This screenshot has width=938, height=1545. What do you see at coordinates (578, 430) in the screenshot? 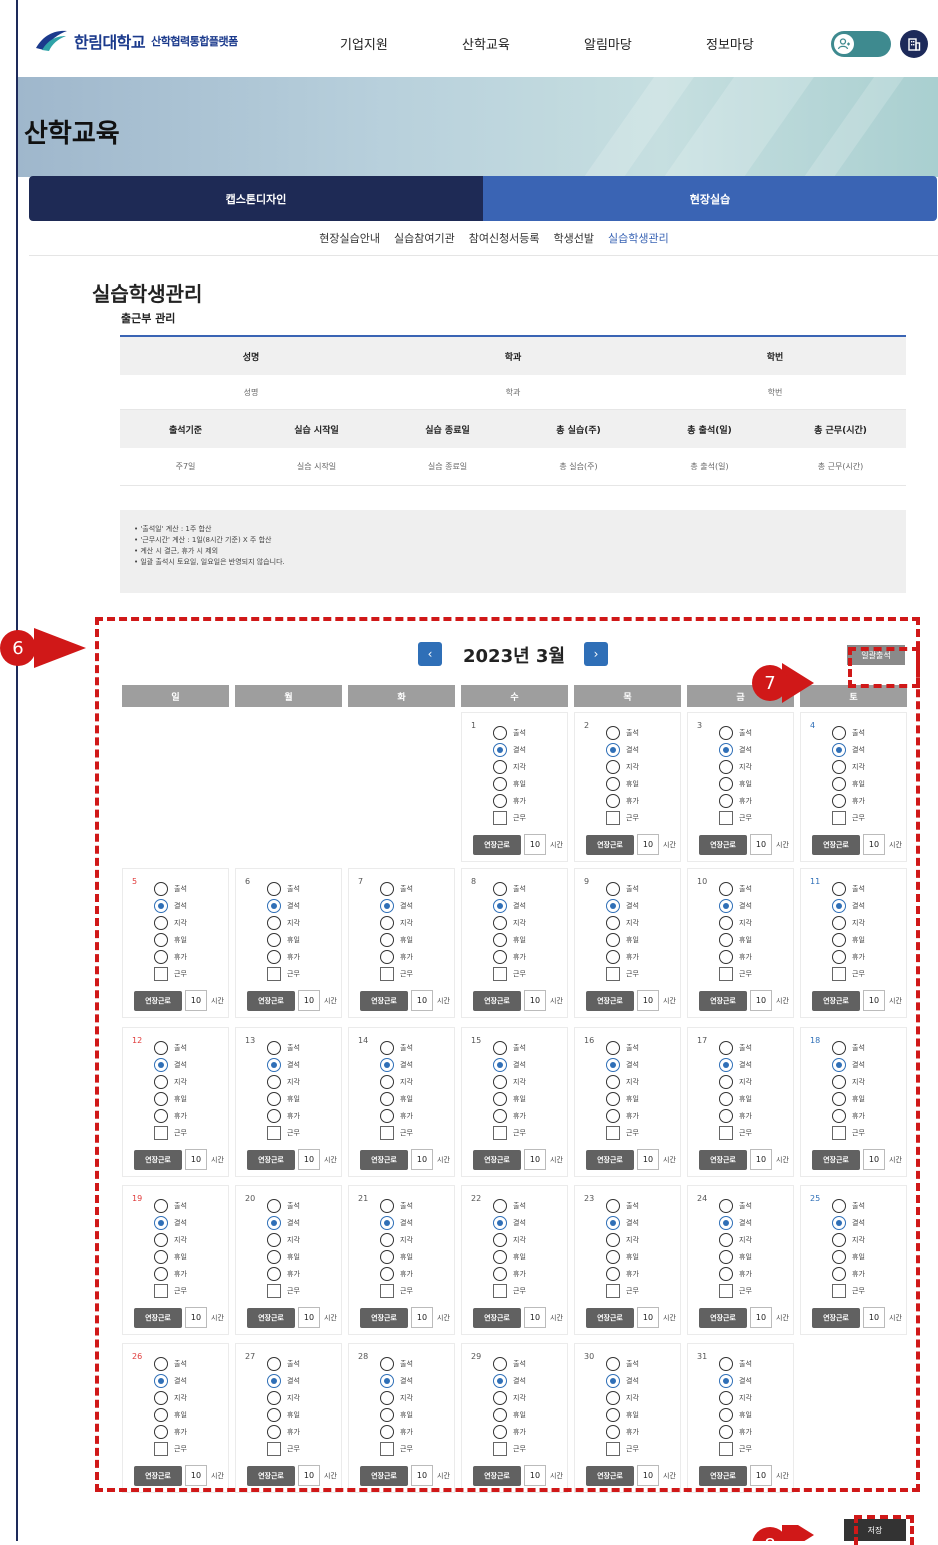
I see `header-cell: 총 실습(주)` at bounding box center [578, 430].